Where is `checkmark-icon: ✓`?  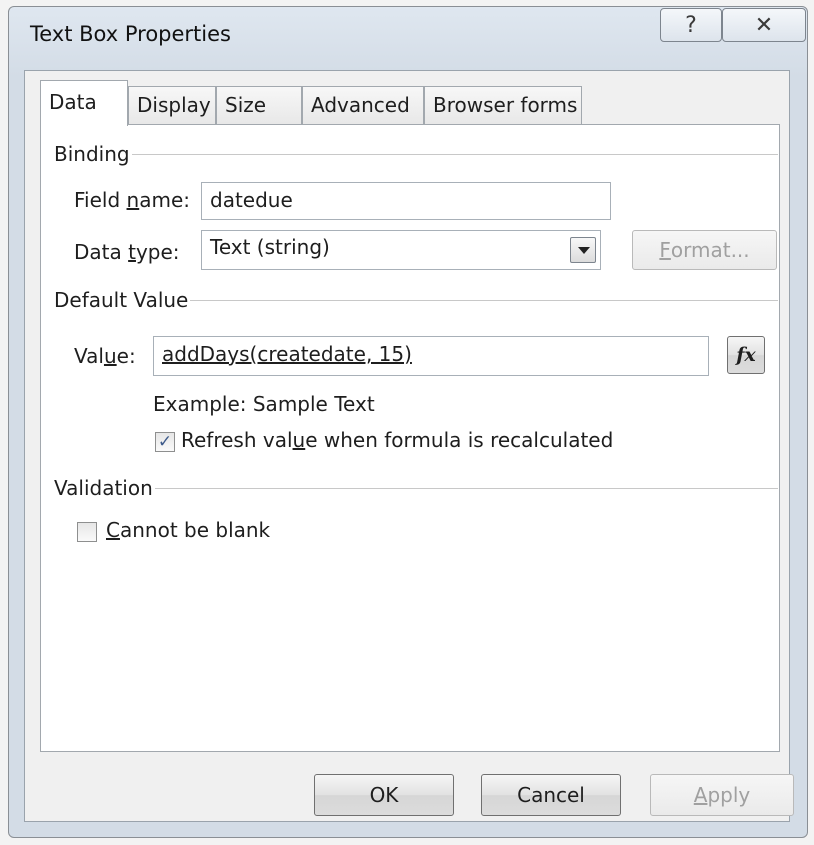
checkmark-icon: ✓ is located at coordinates (165, 442).